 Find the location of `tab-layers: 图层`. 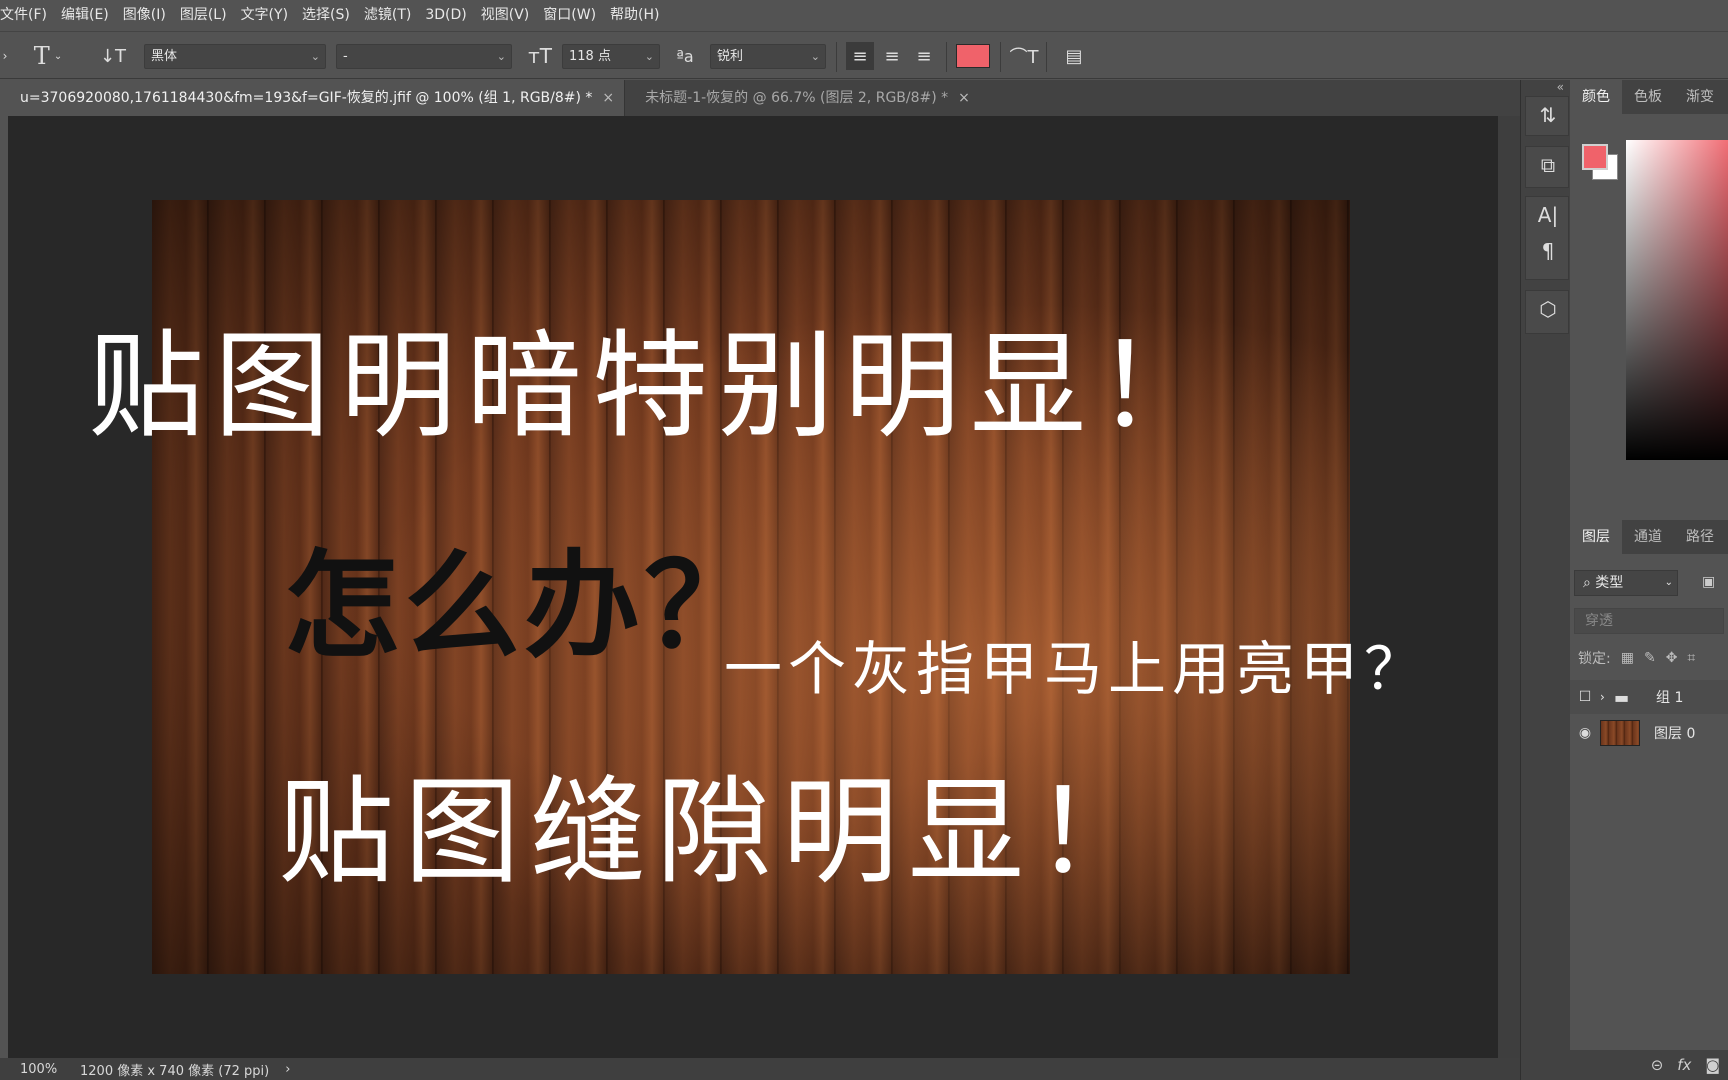

tab-layers: 图层 is located at coordinates (1596, 537).